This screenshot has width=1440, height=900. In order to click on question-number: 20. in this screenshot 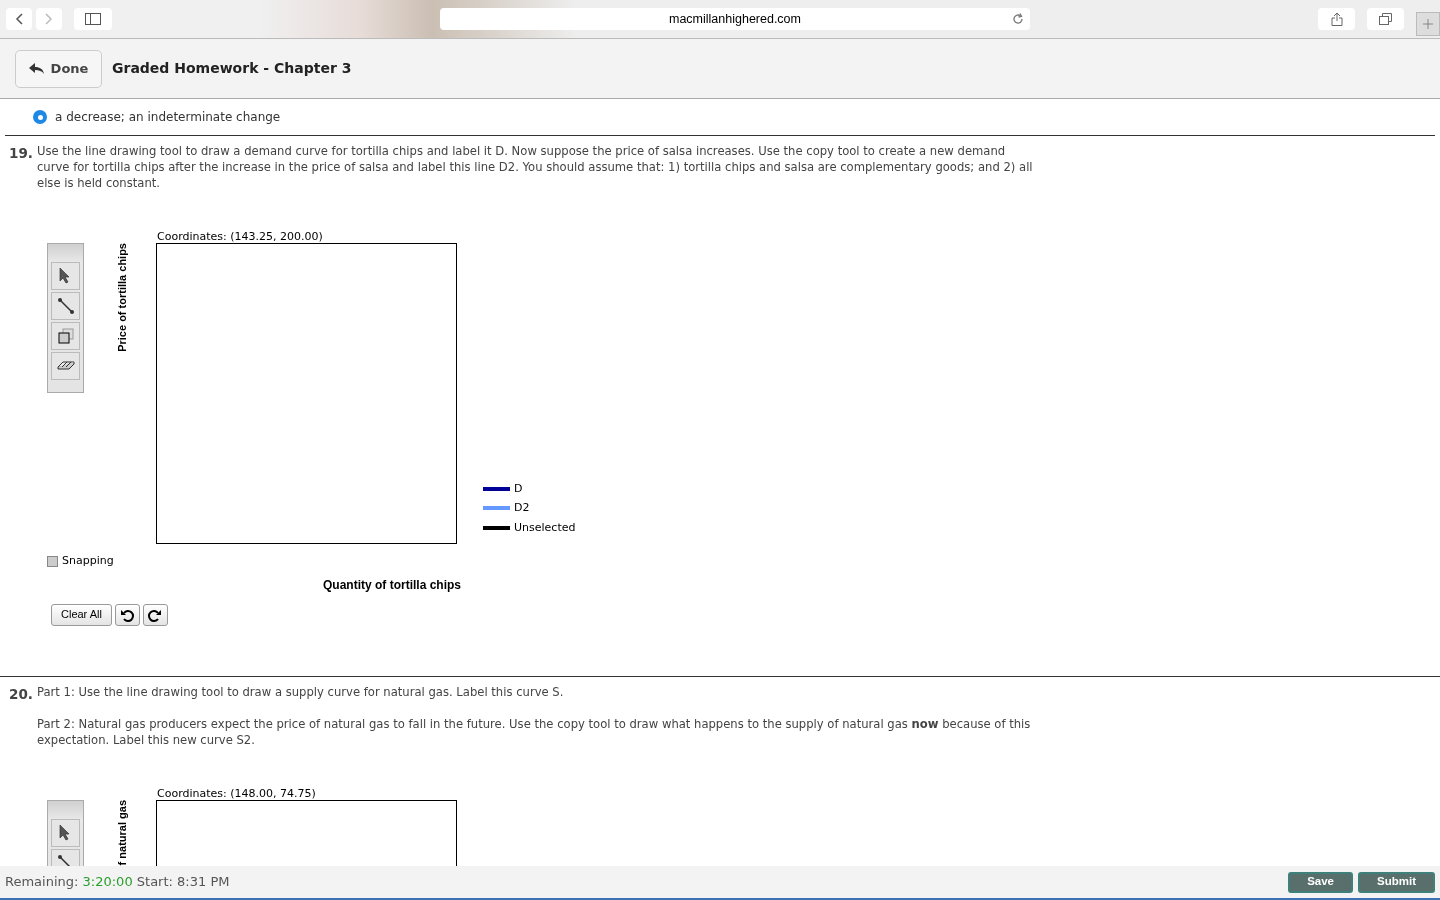, I will do `click(20, 694)`.